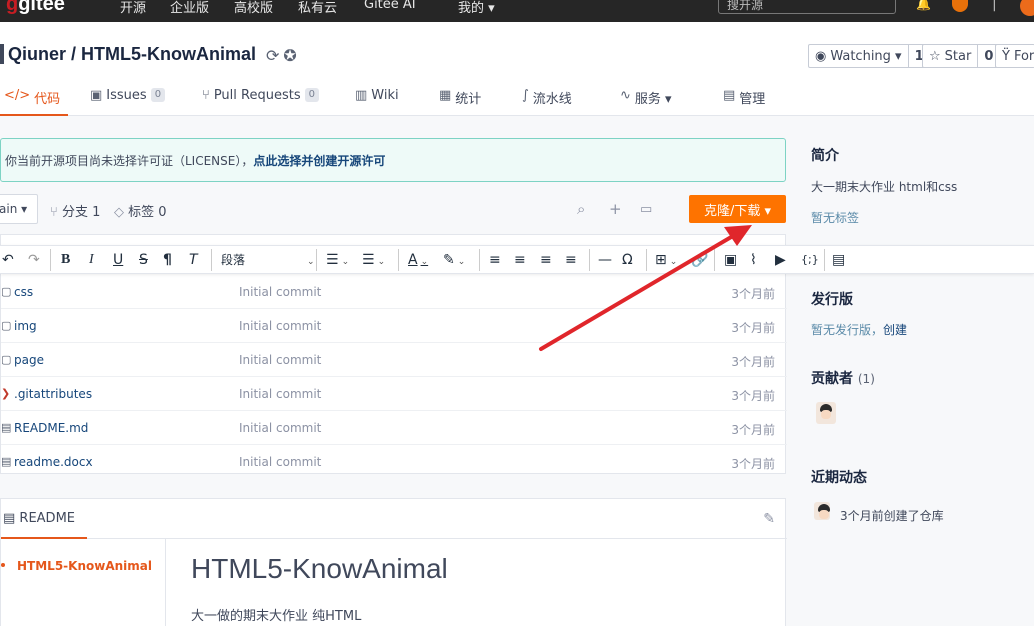 This screenshot has height=626, width=1034. Describe the element at coordinates (581, 209) in the screenshot. I see `search-icon: ⌕` at that location.